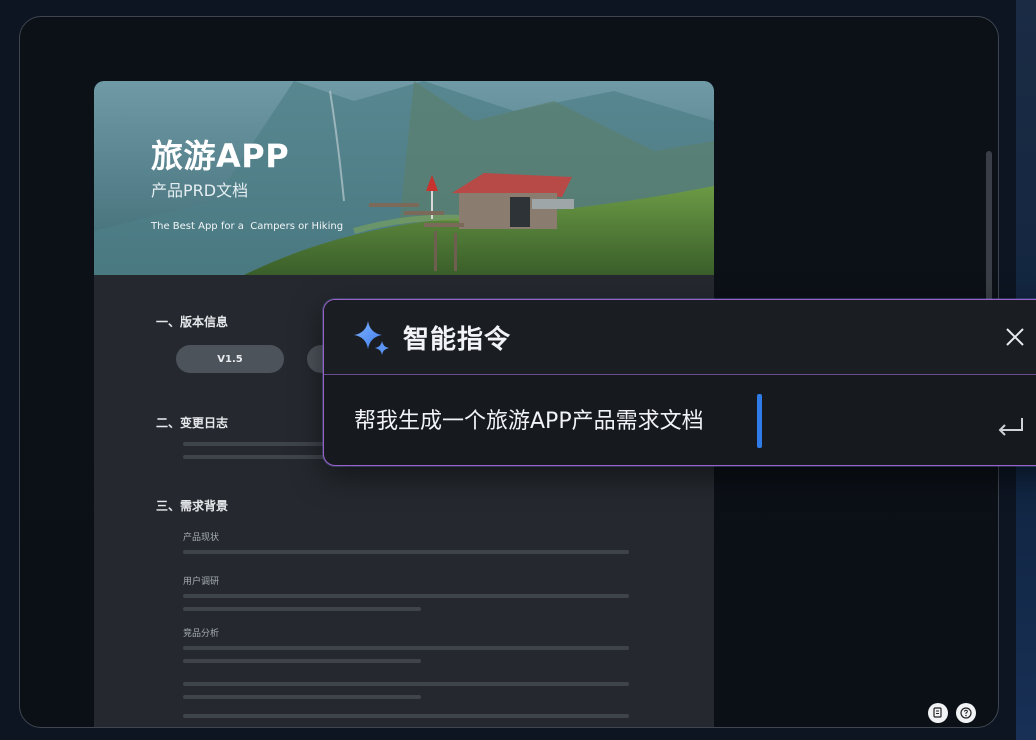  I want to click on help-icon-button, so click(966, 713).